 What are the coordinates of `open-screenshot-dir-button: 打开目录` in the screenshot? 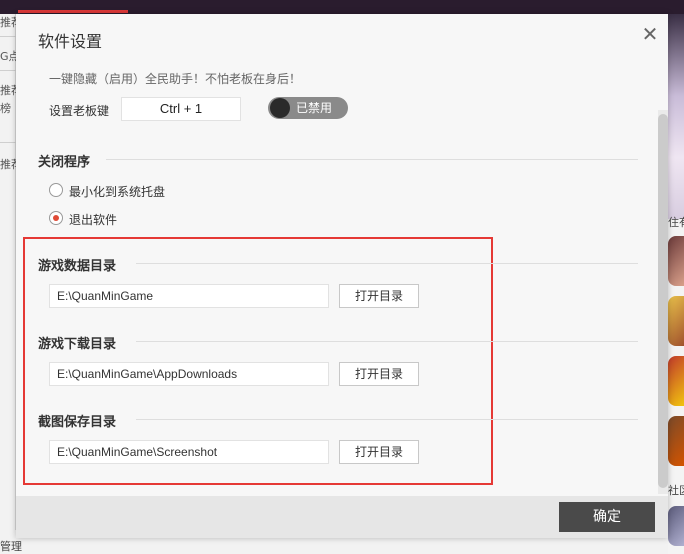 It's located at (379, 452).